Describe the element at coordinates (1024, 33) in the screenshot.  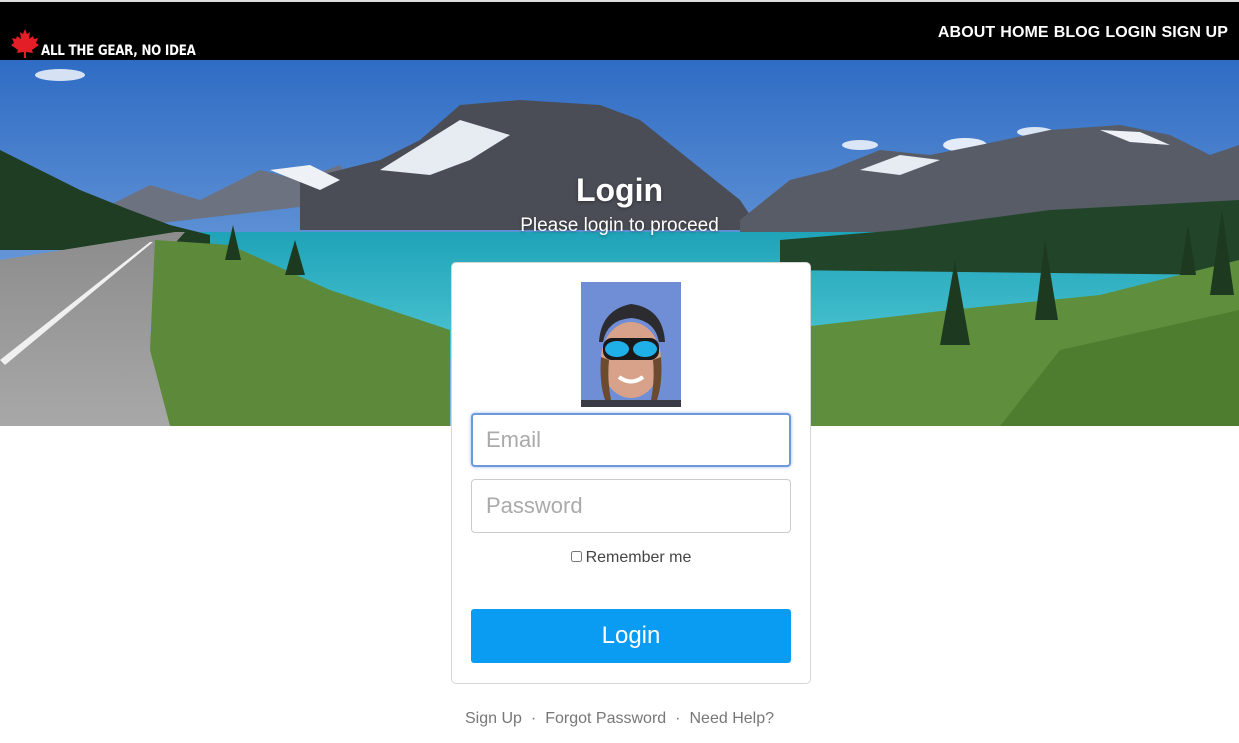
I see `nav-home: HOME` at that location.